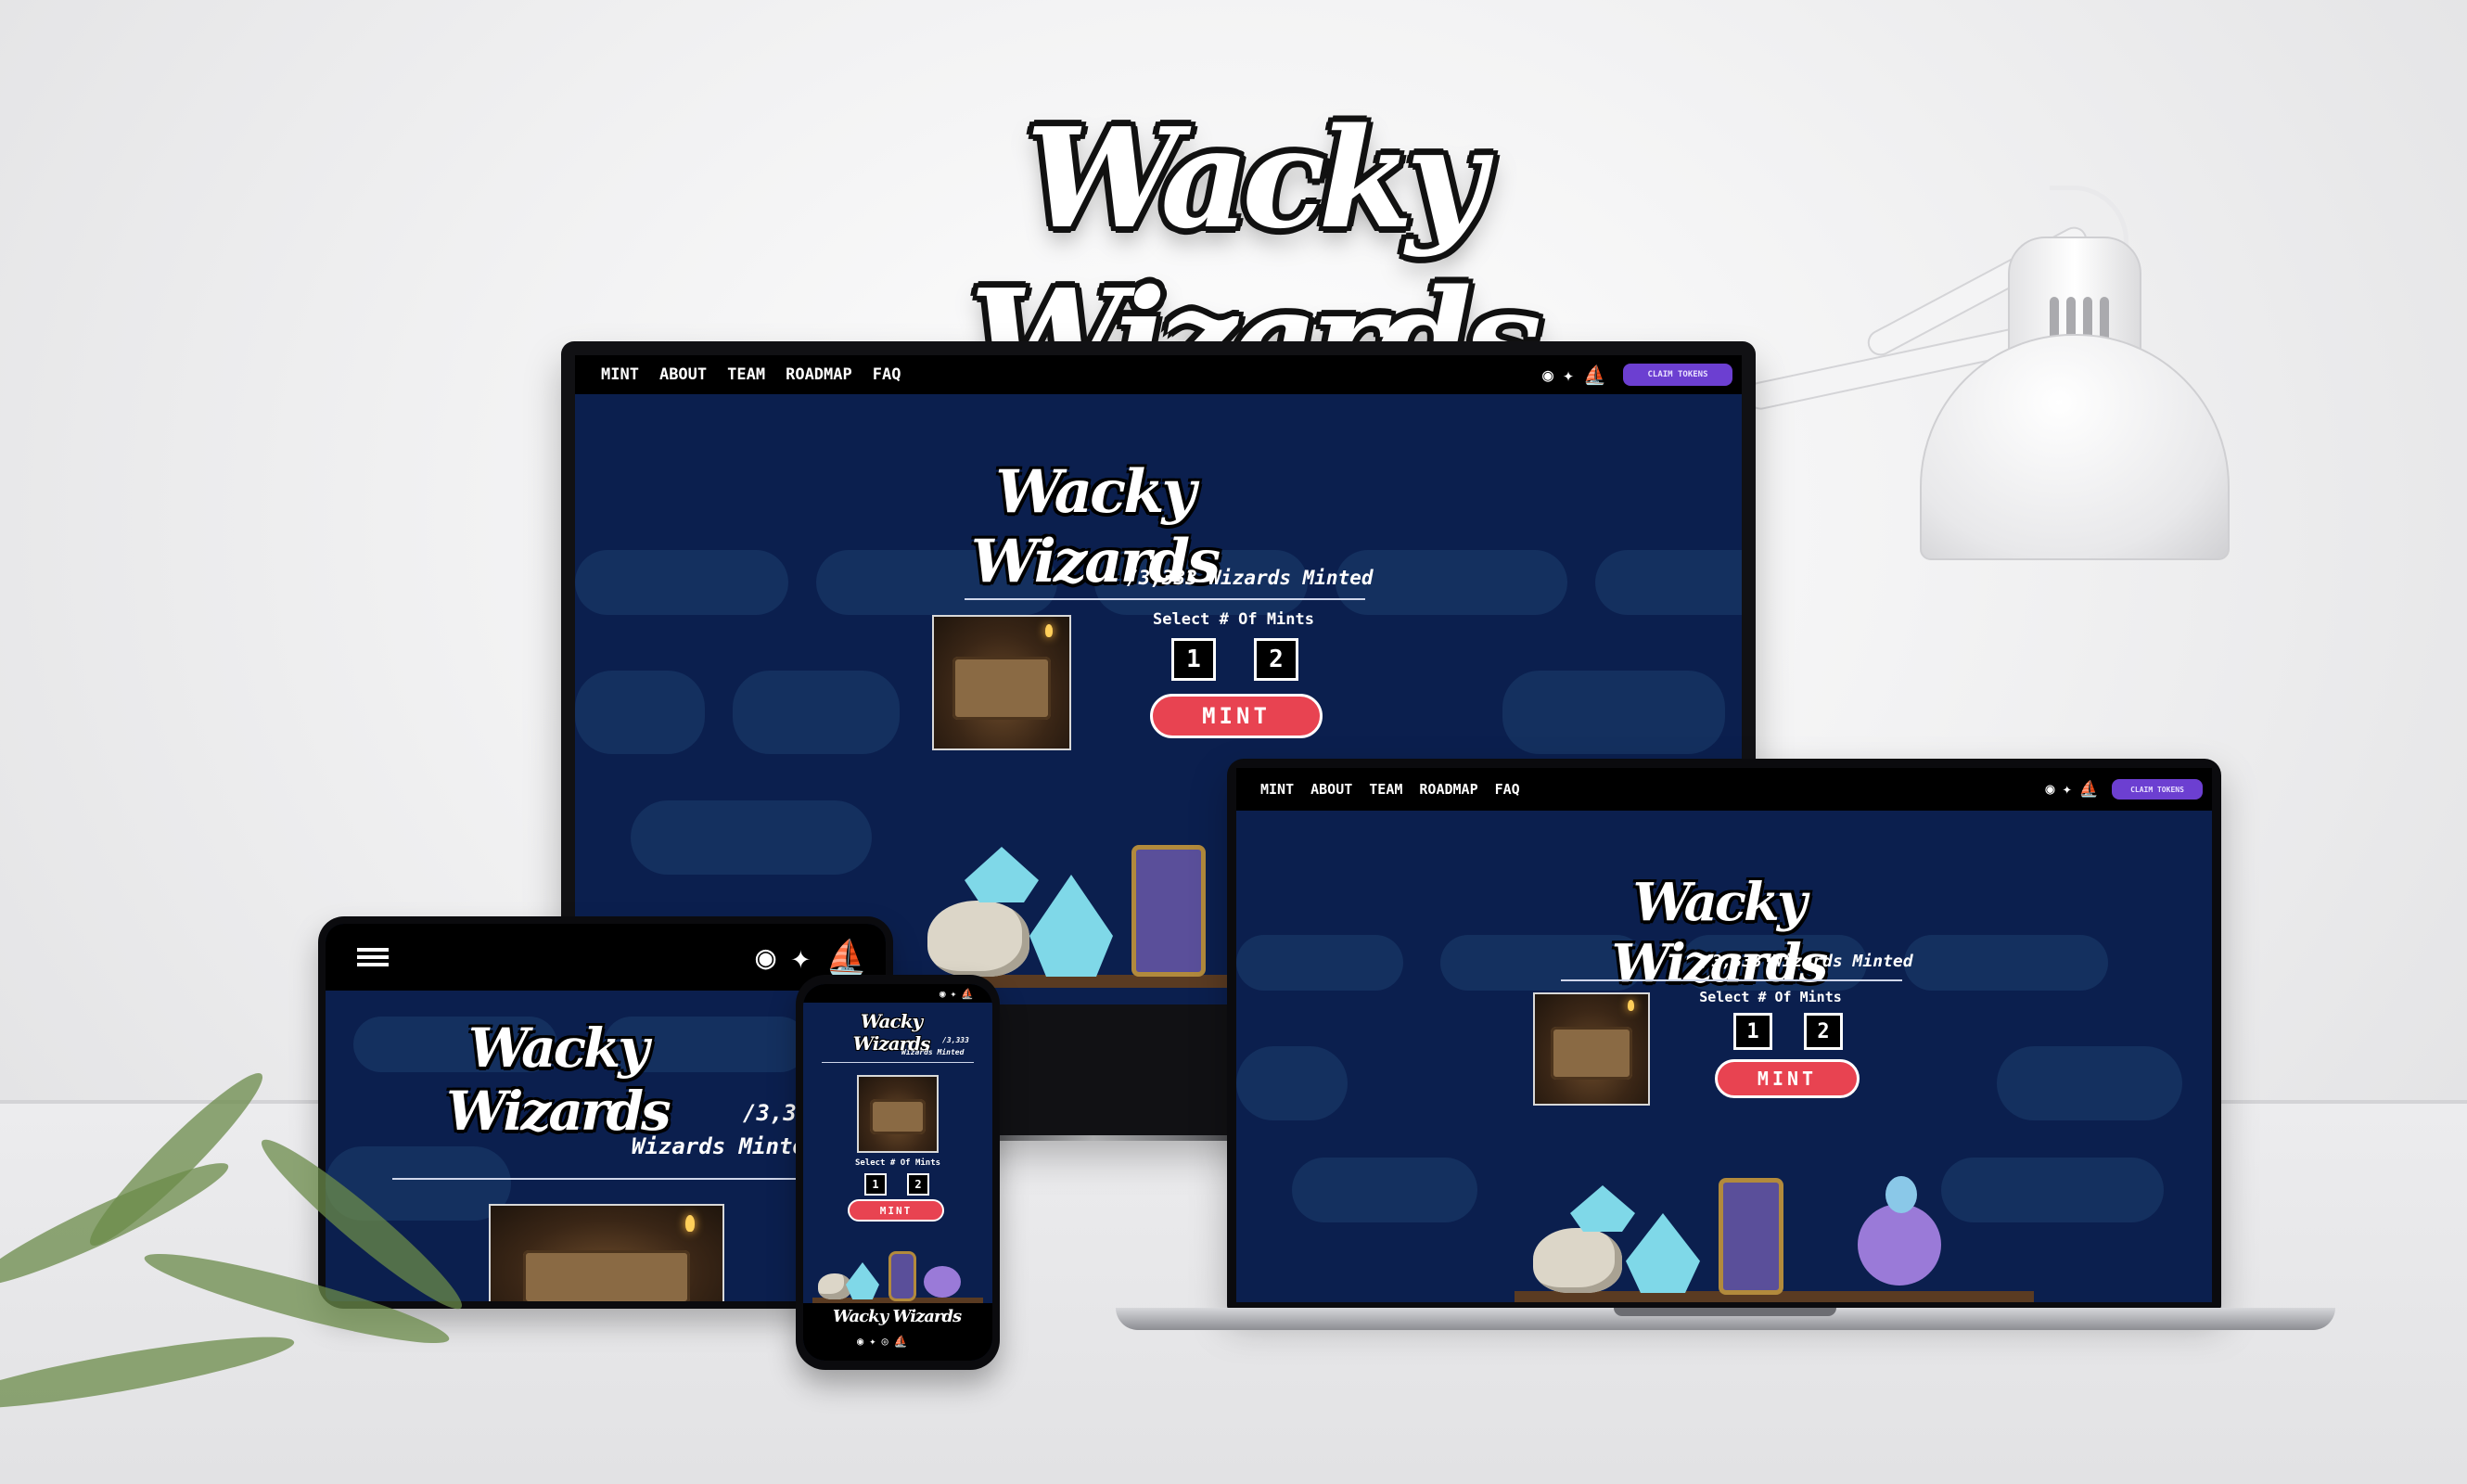  Describe the element at coordinates (933, 1052) in the screenshot. I see `minted-count-line2: Wizards Minted` at that location.